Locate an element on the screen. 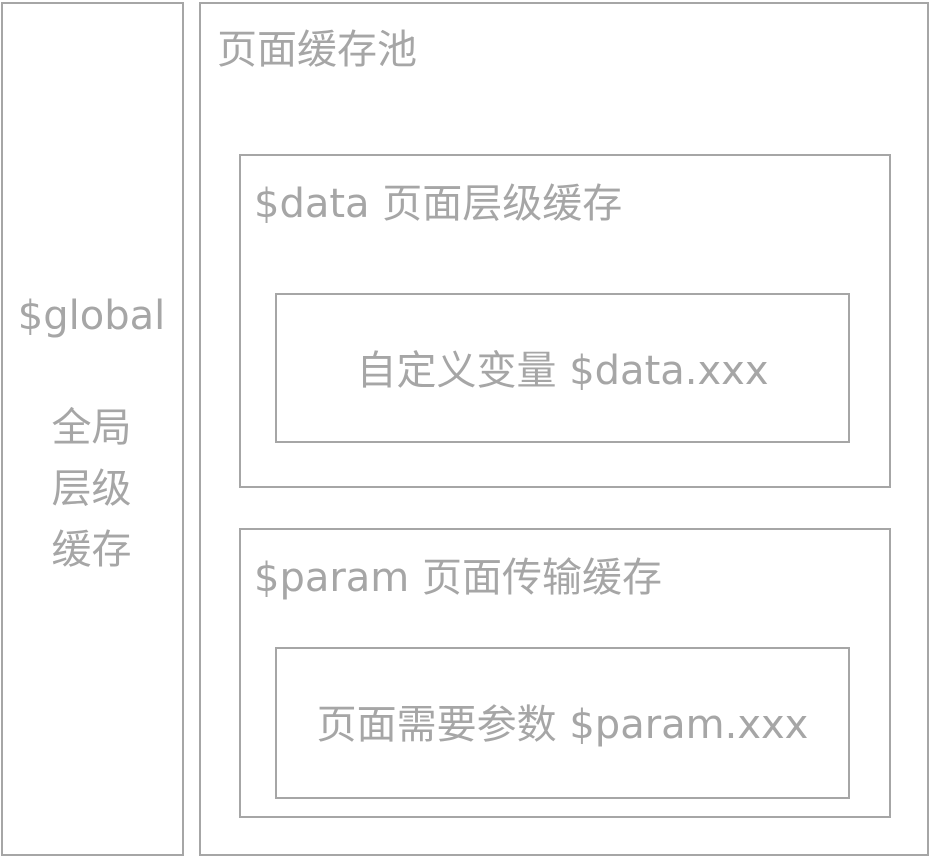 The height and width of the screenshot is (858, 930). global-description-line-2: 层级 is located at coordinates (91, 489).